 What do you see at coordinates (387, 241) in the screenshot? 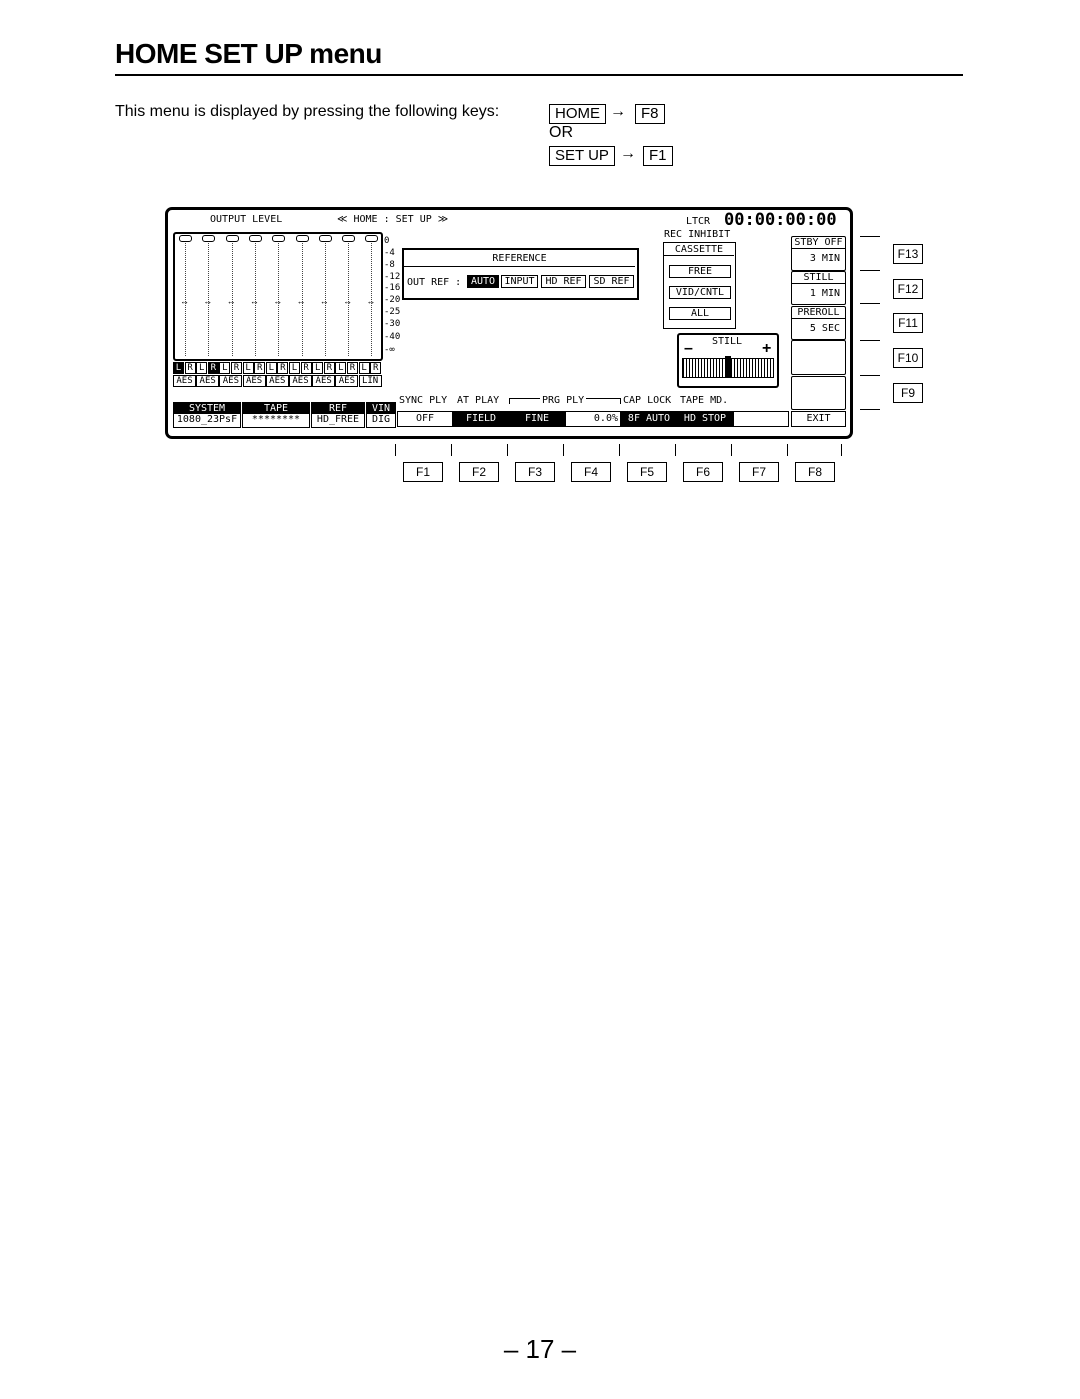
I see `scale-label: 0` at bounding box center [387, 241].